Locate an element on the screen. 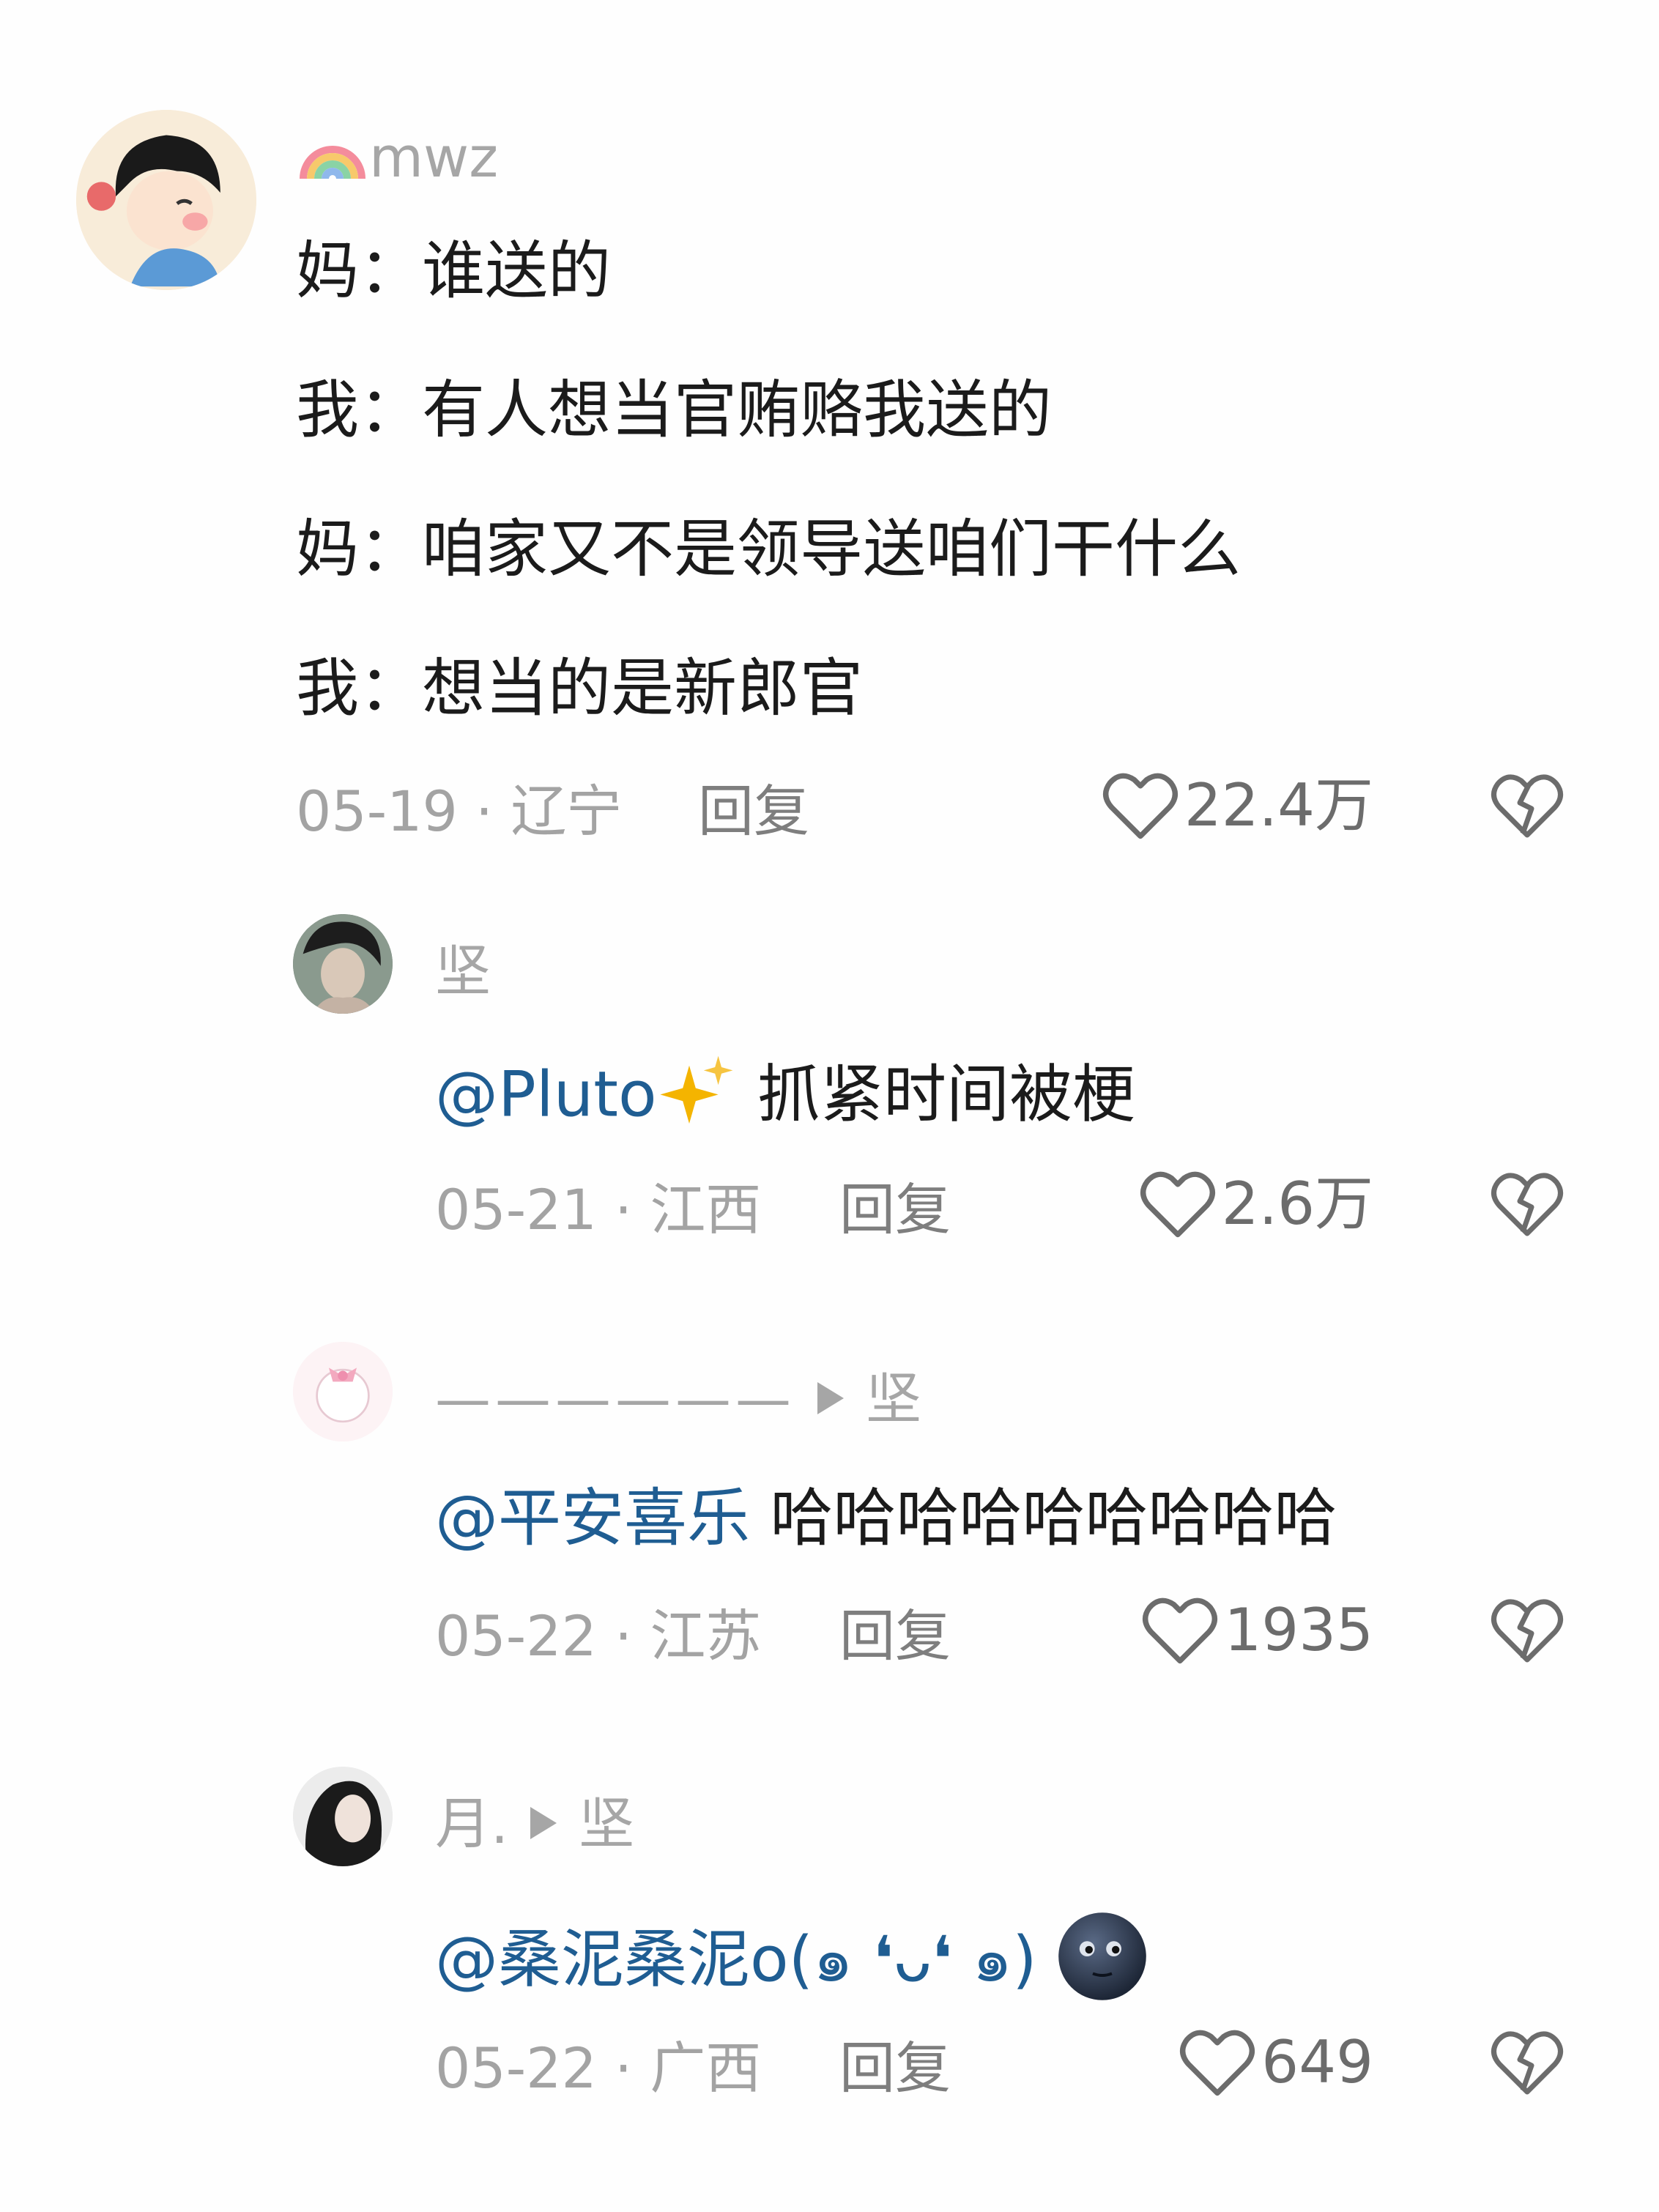 Image resolution: width=1659 pixels, height=2212 pixels. sparkles-icon is located at coordinates (696, 1089).